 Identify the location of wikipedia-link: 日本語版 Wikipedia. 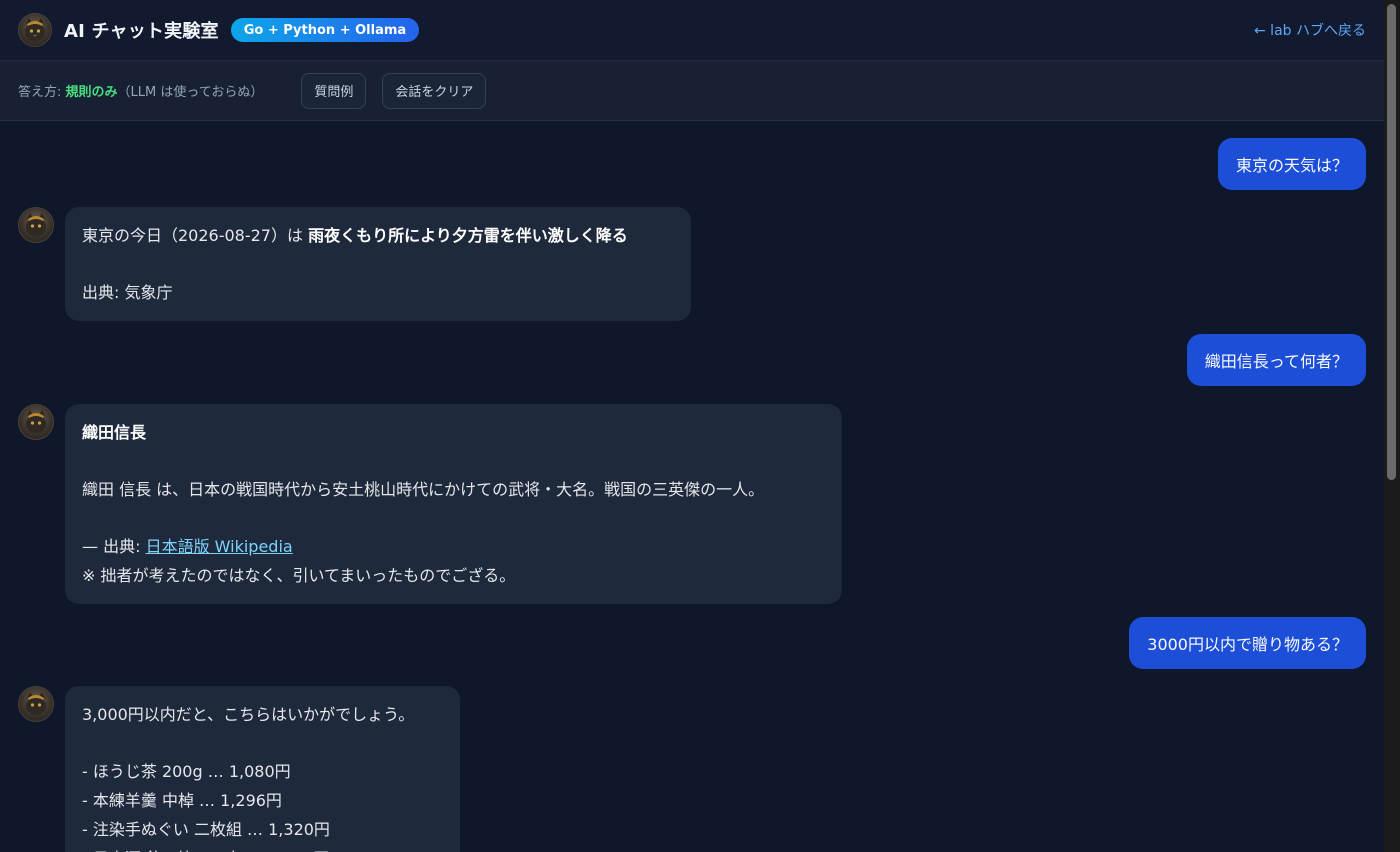
(219, 546).